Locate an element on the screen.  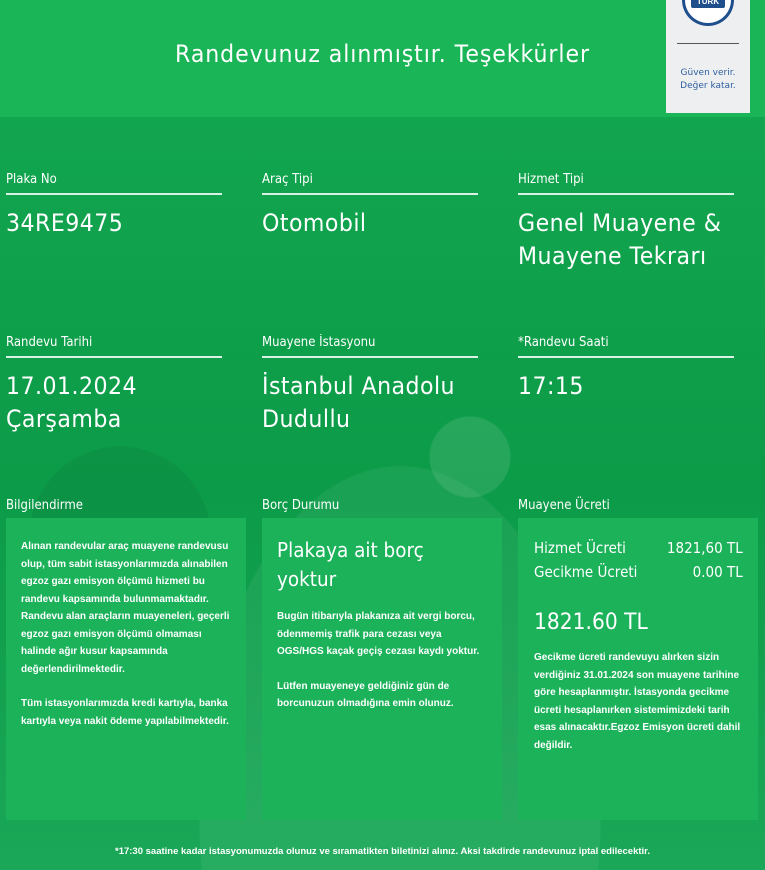
toplam-ucret: 1821.60 TL is located at coordinates (591, 622).